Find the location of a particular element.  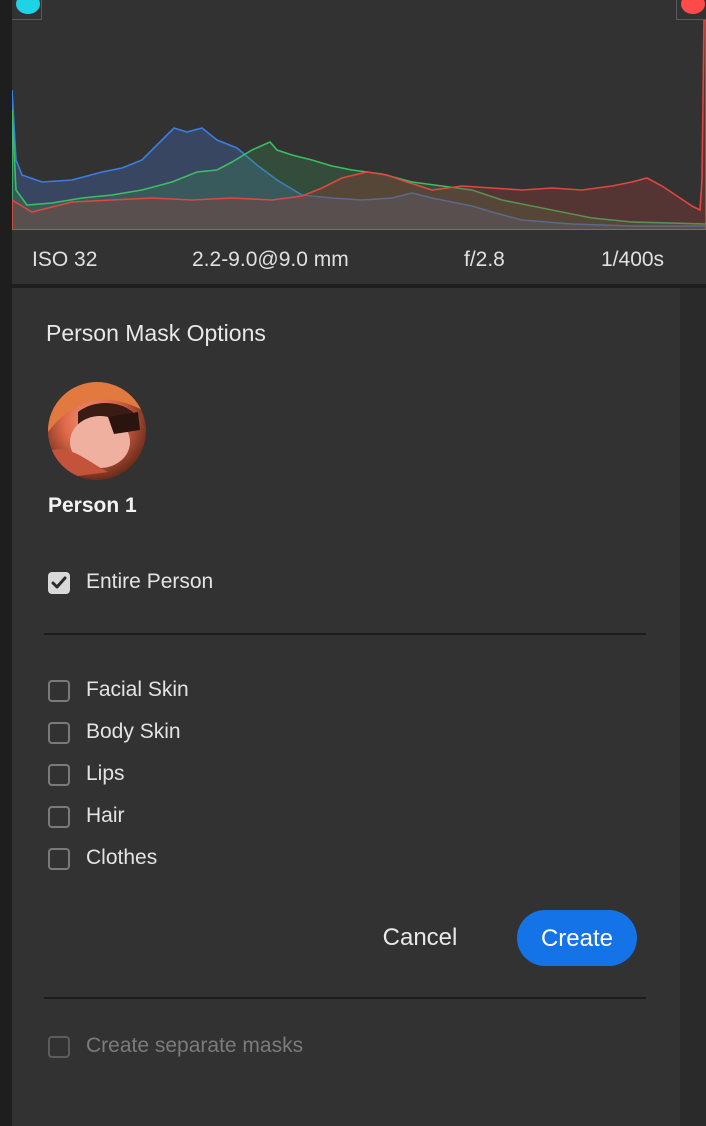

lips-checkbox is located at coordinates (59, 775).